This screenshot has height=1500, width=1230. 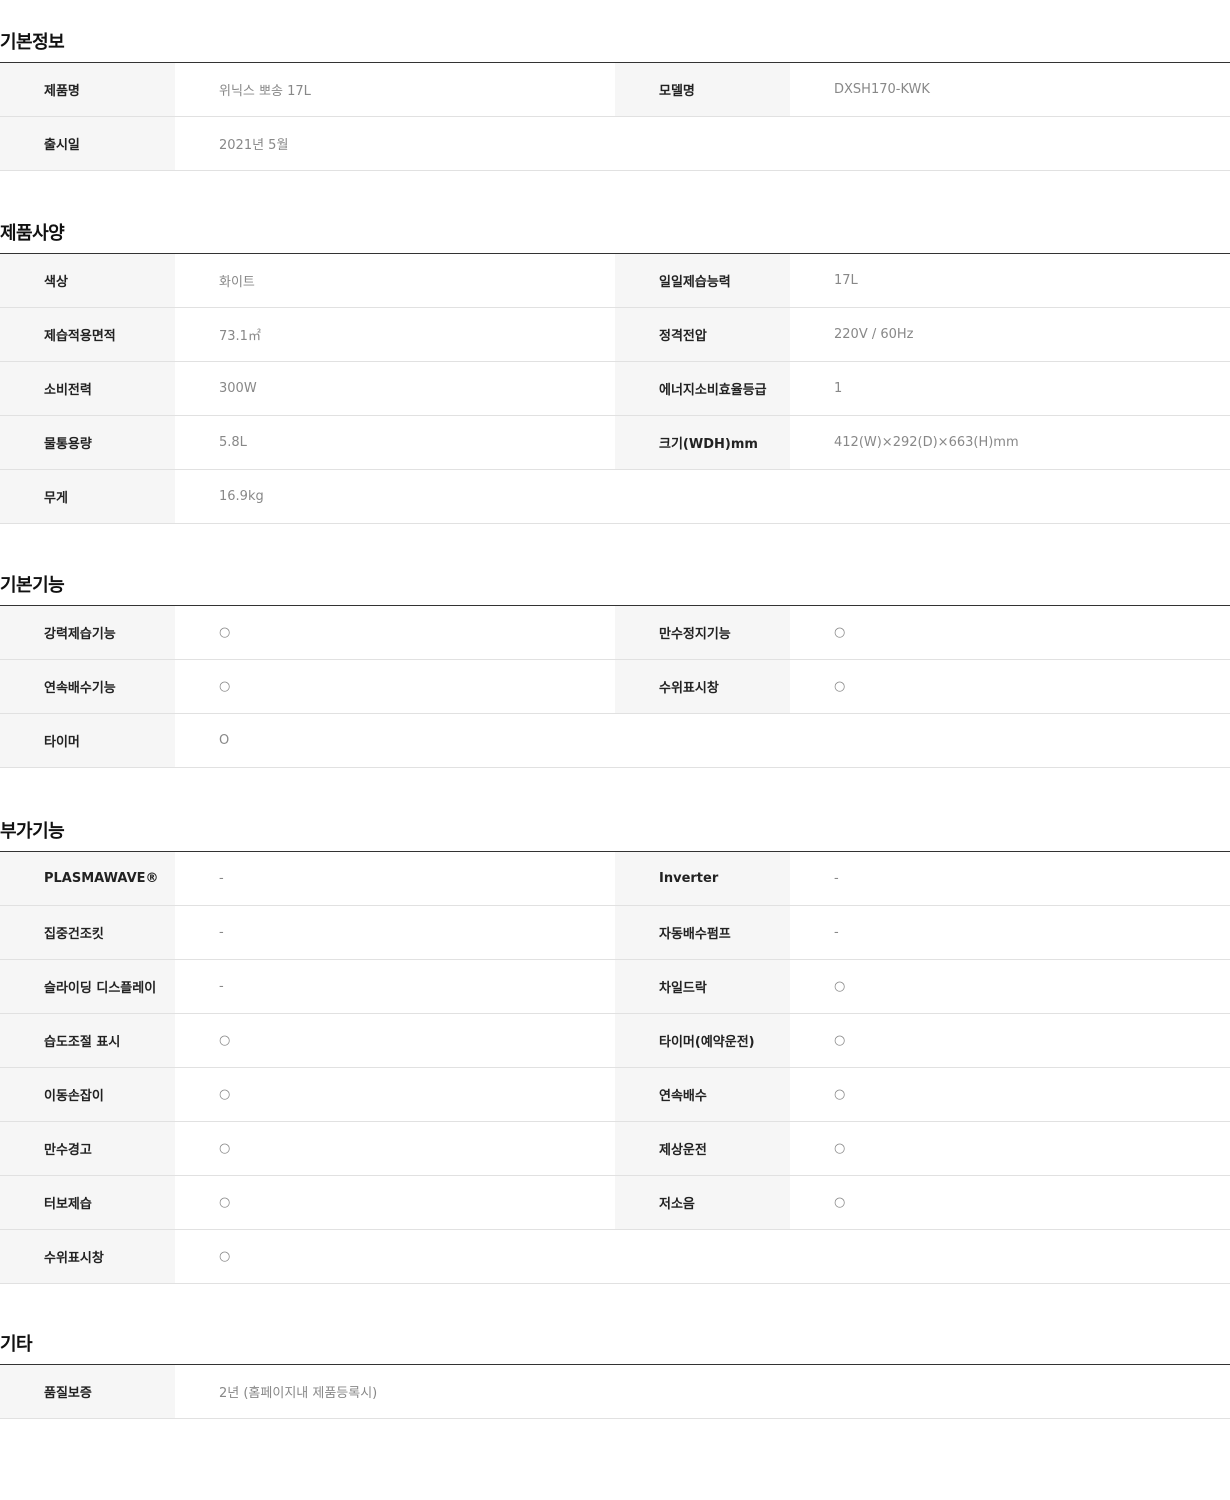 What do you see at coordinates (87, 1148) in the screenshot?
I see `spec-label: 만수경고` at bounding box center [87, 1148].